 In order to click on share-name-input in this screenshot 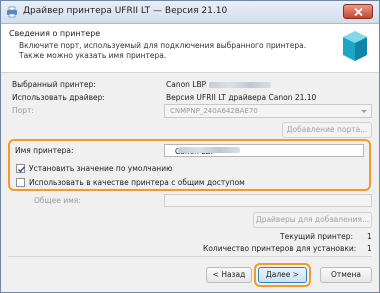, I will do `click(268, 200)`.